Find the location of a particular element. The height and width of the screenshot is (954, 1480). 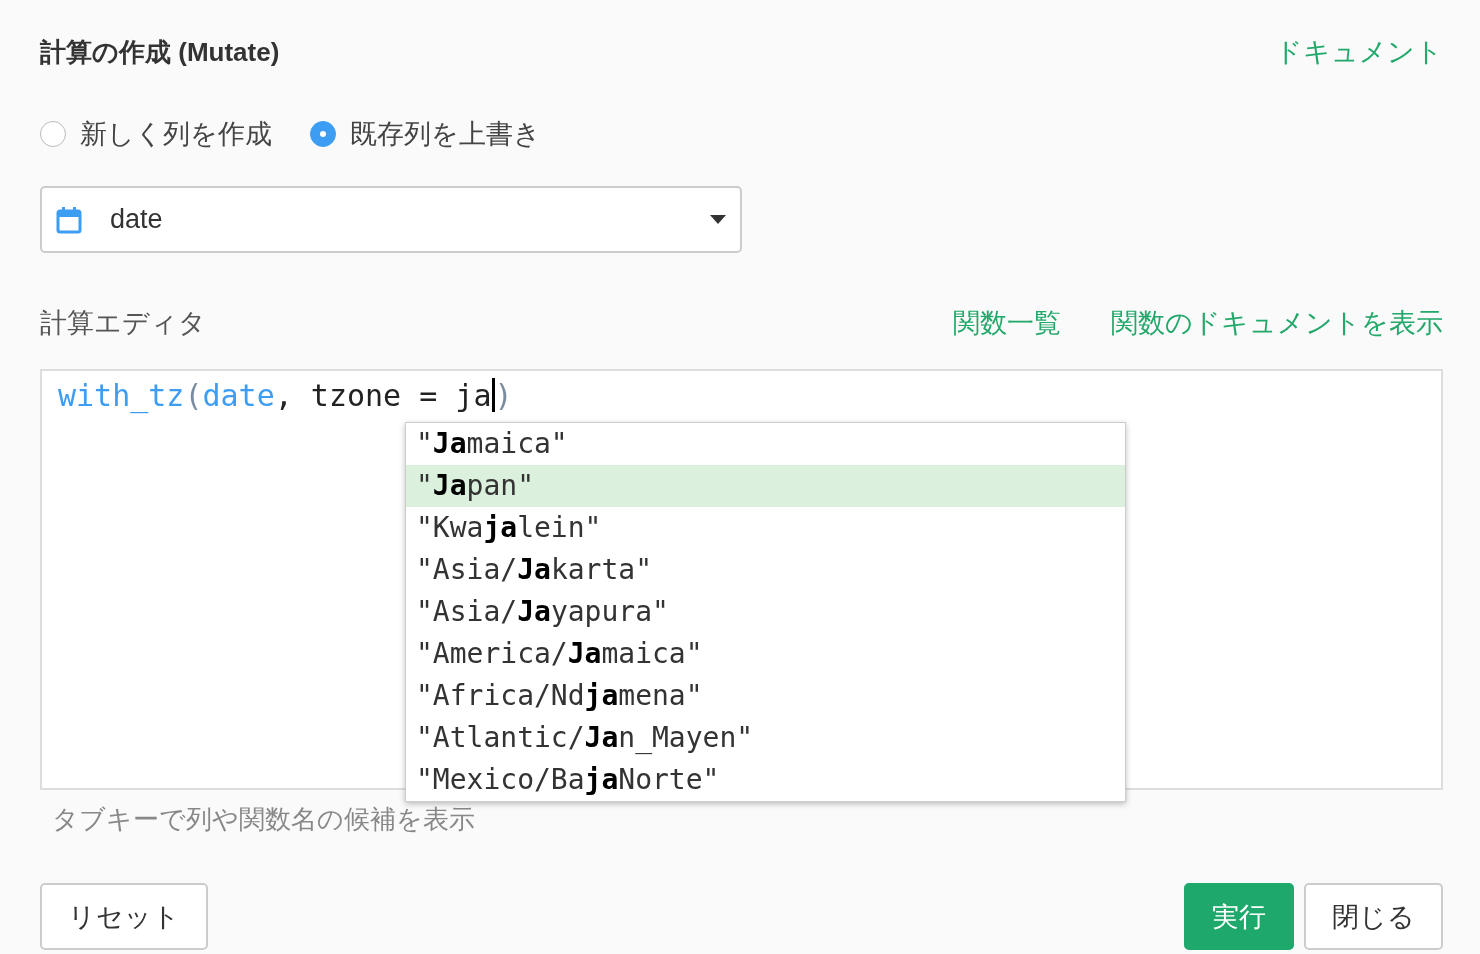

editor-hint: タブキーで列や関数名の候補を表示 is located at coordinates (263, 819).